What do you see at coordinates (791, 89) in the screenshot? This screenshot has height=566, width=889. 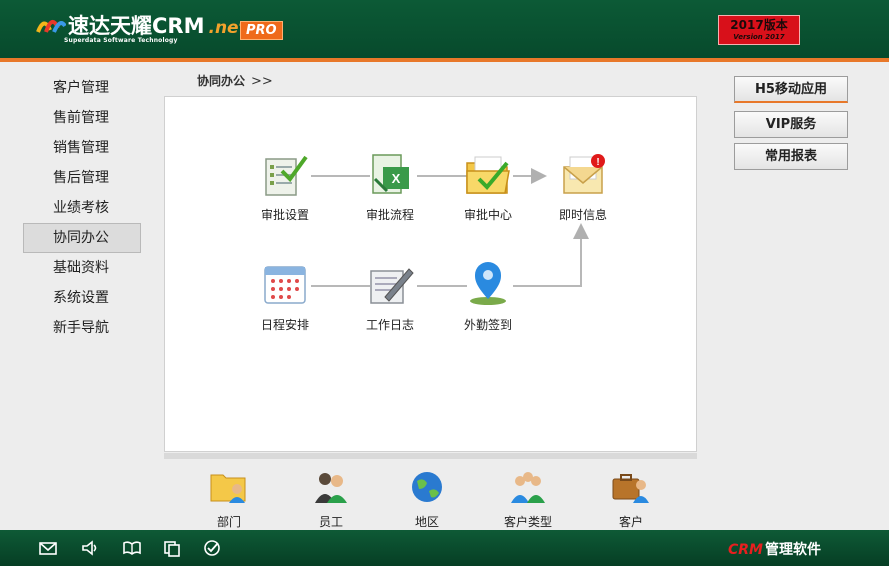 I see `h5-mobile-app-button: H5移动应用` at bounding box center [791, 89].